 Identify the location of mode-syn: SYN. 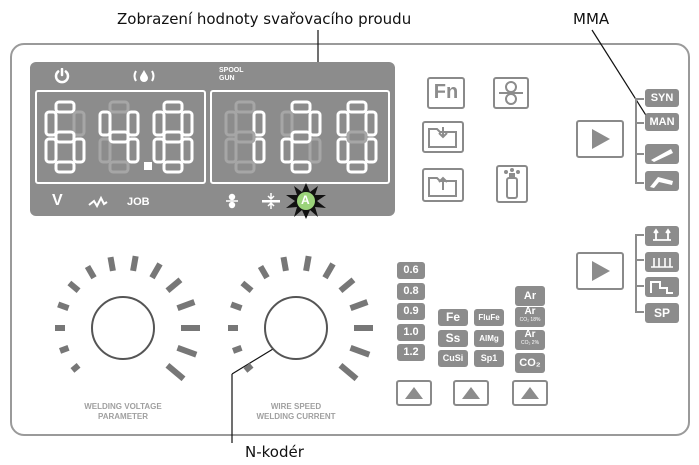
(662, 98).